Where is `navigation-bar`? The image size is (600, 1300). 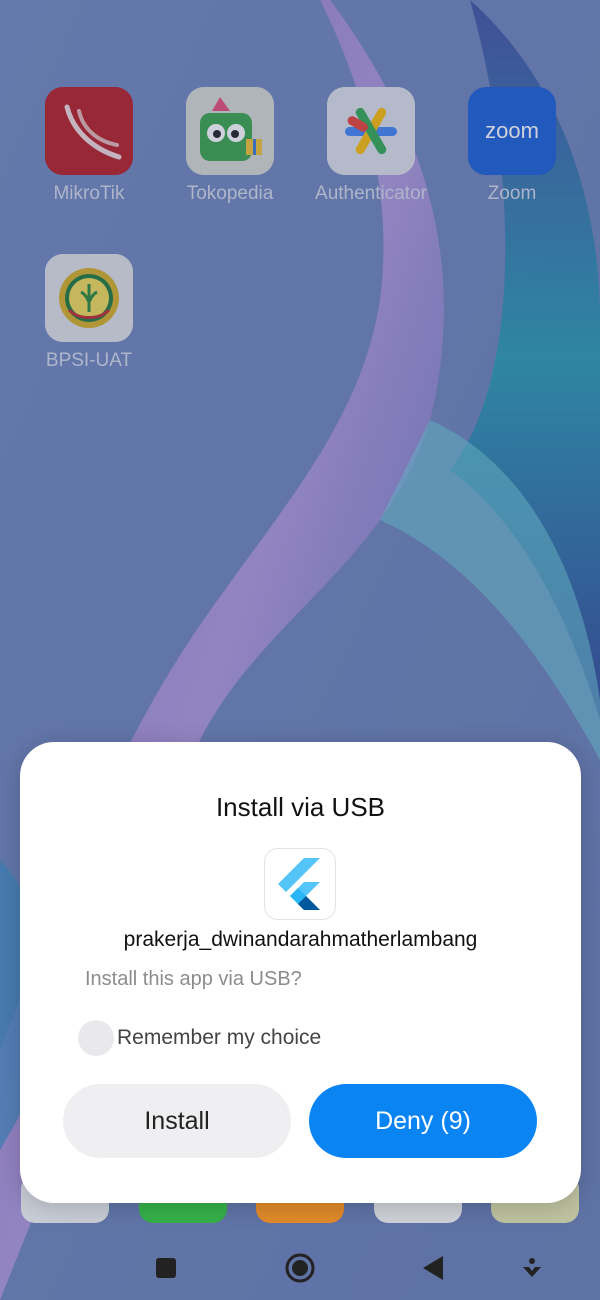 navigation-bar is located at coordinates (300, 1266).